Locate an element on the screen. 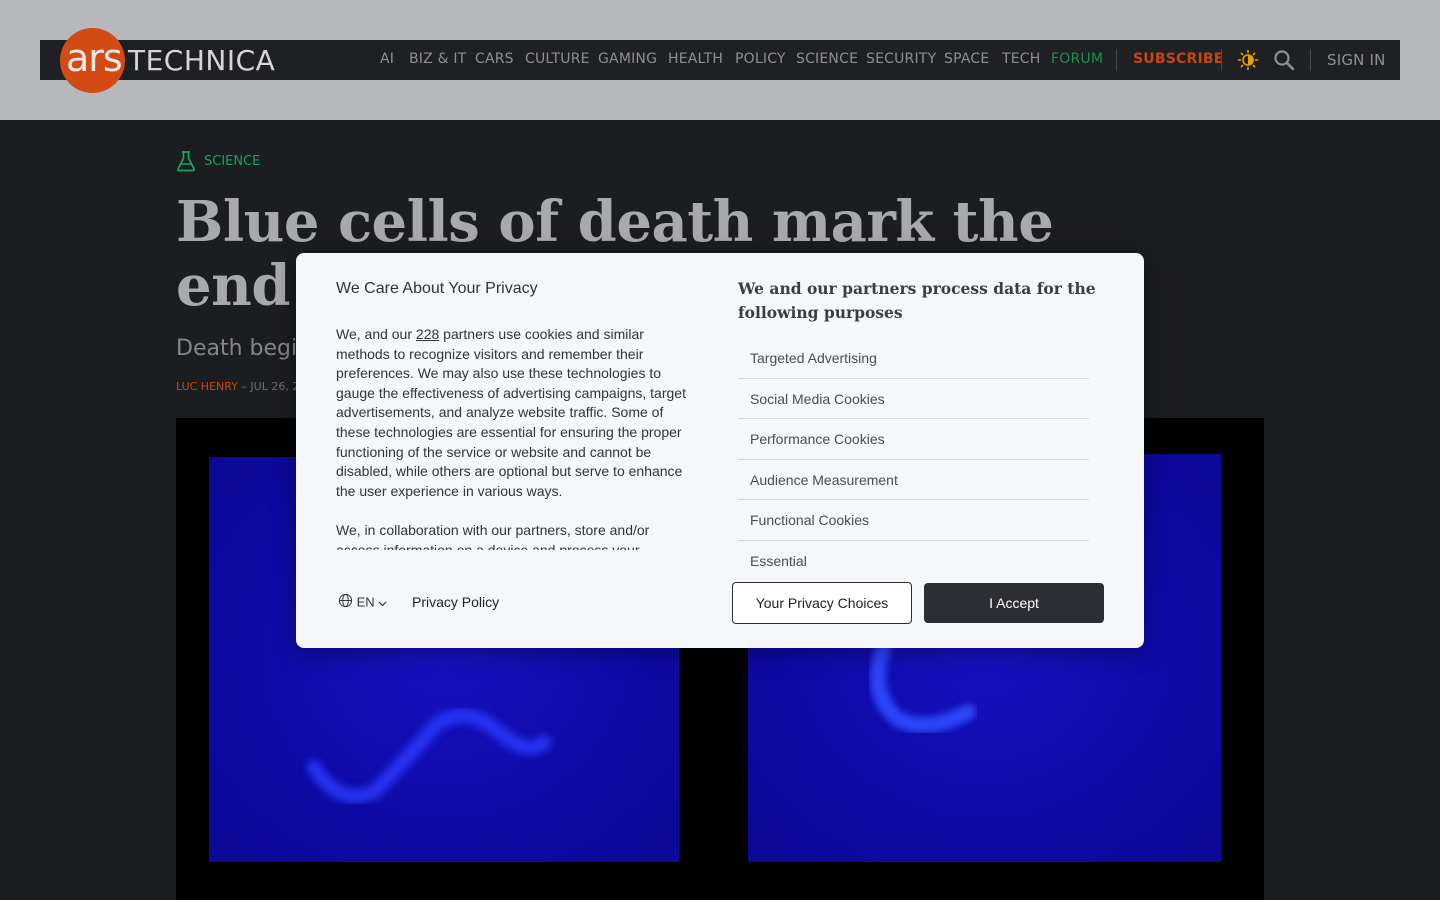 Image resolution: width=1440 pixels, height=900 pixels. privacy-policy-link: Privacy Policy is located at coordinates (455, 602).